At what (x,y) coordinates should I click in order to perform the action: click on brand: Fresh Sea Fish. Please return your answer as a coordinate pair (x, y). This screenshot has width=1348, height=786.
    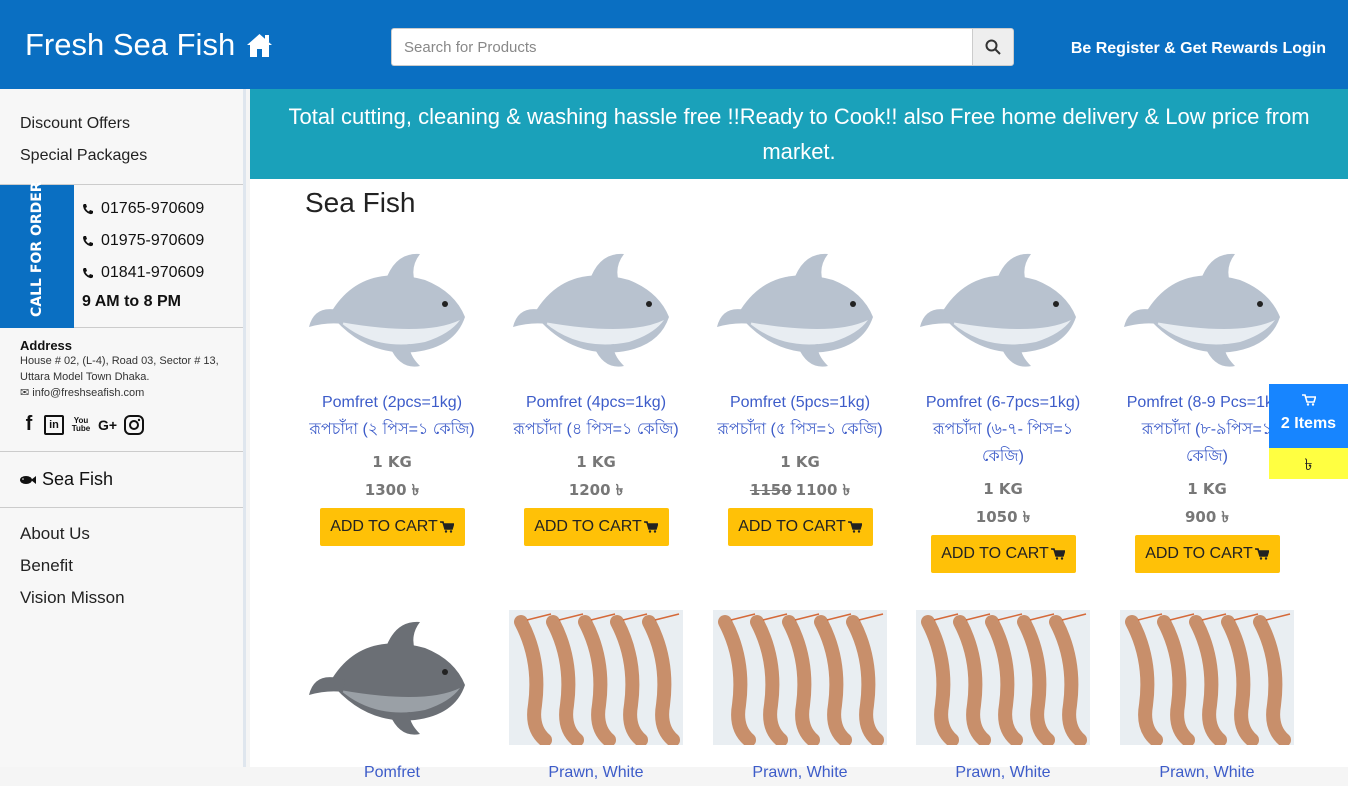
    Looking at the image, I should click on (149, 45).